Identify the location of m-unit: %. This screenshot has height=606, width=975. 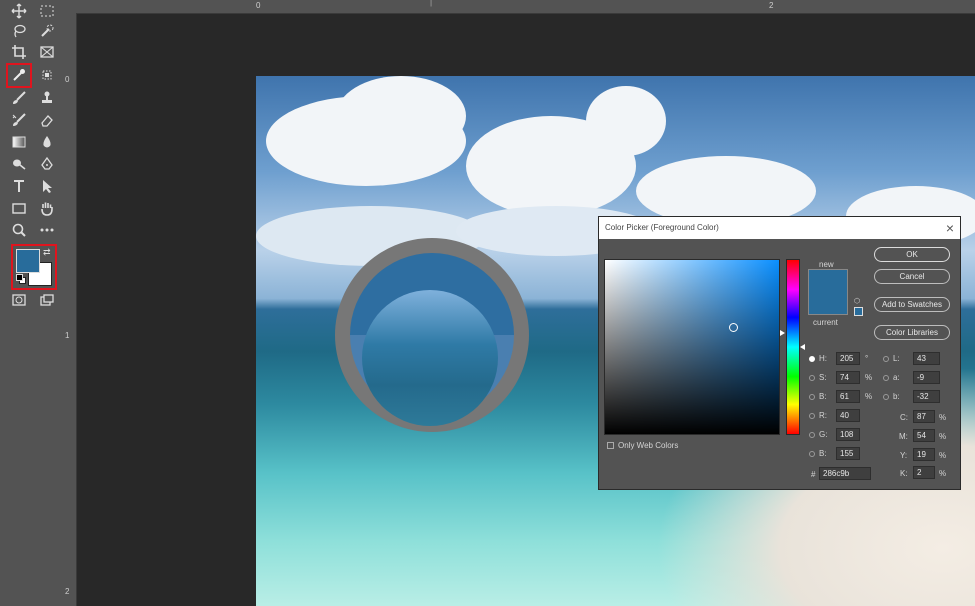
(943, 436).